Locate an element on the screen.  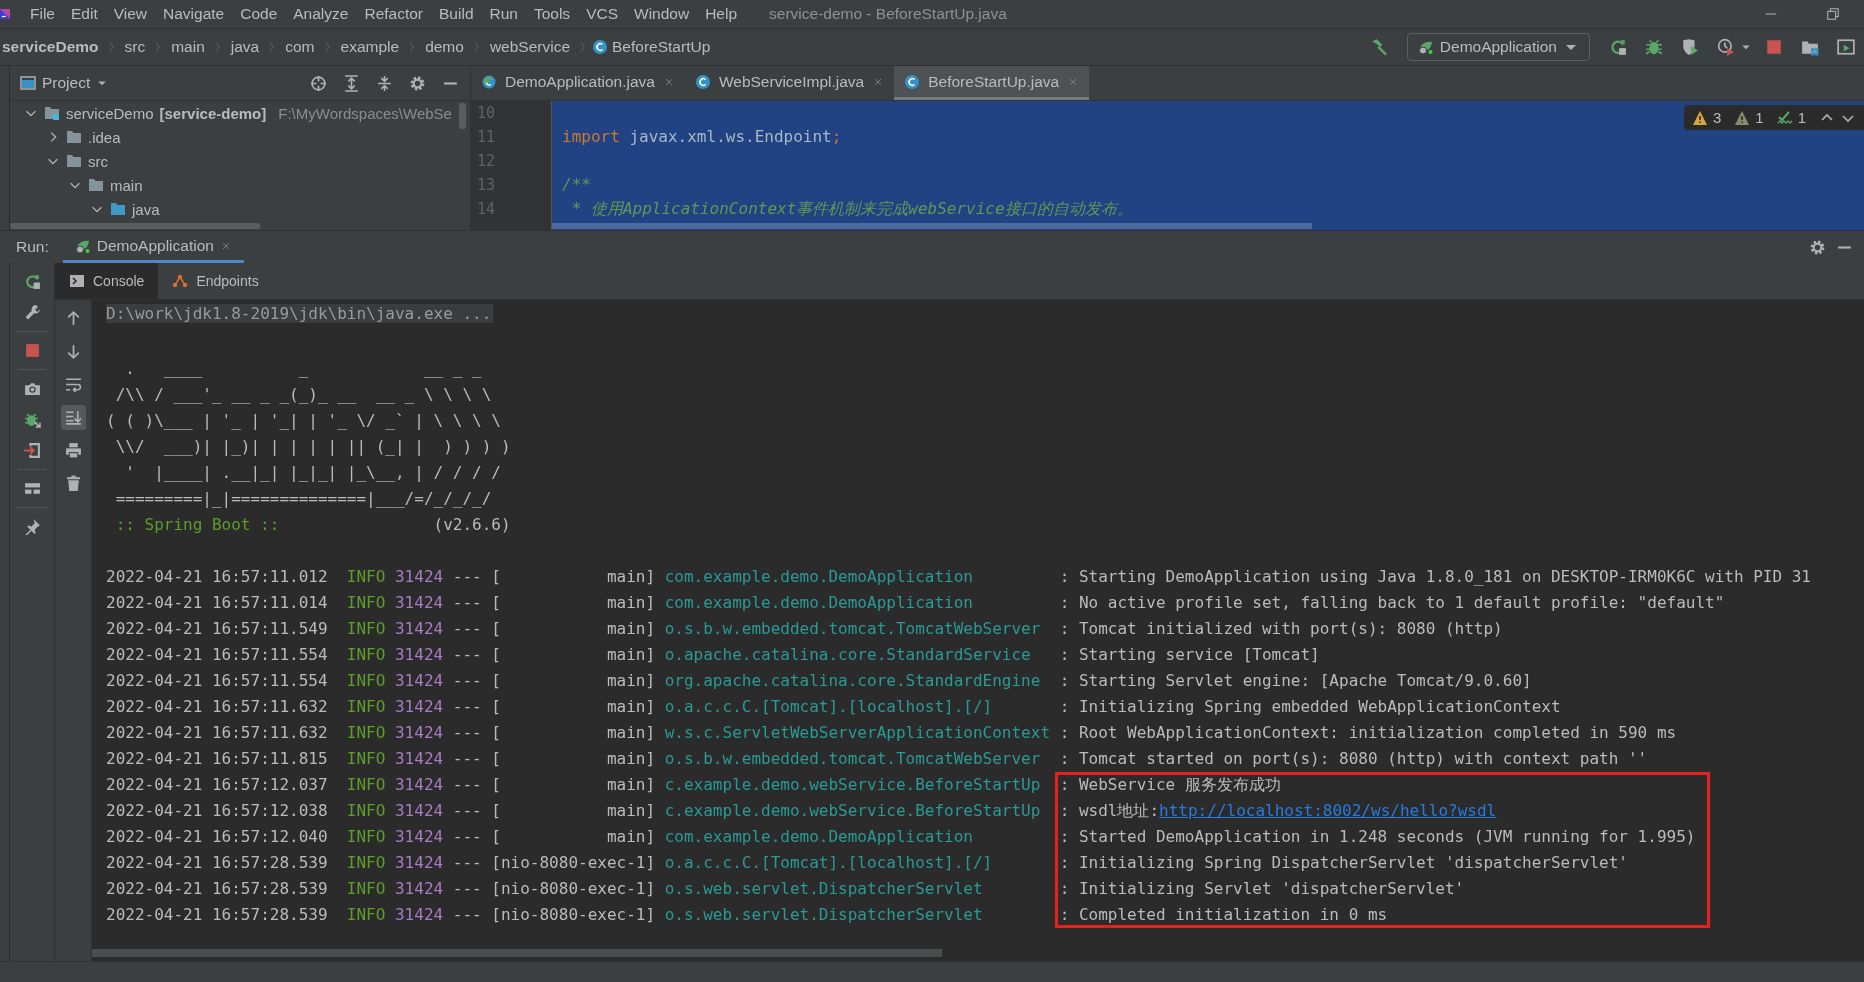
editor-tab: BeforeStartUp.java is located at coordinates (992, 83).